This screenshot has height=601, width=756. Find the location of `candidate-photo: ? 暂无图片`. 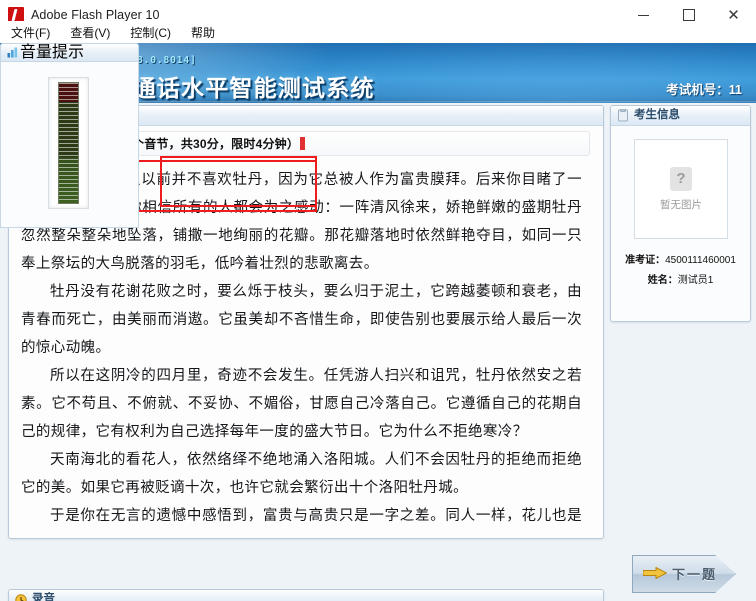

candidate-photo: ? 暂无图片 is located at coordinates (681, 189).